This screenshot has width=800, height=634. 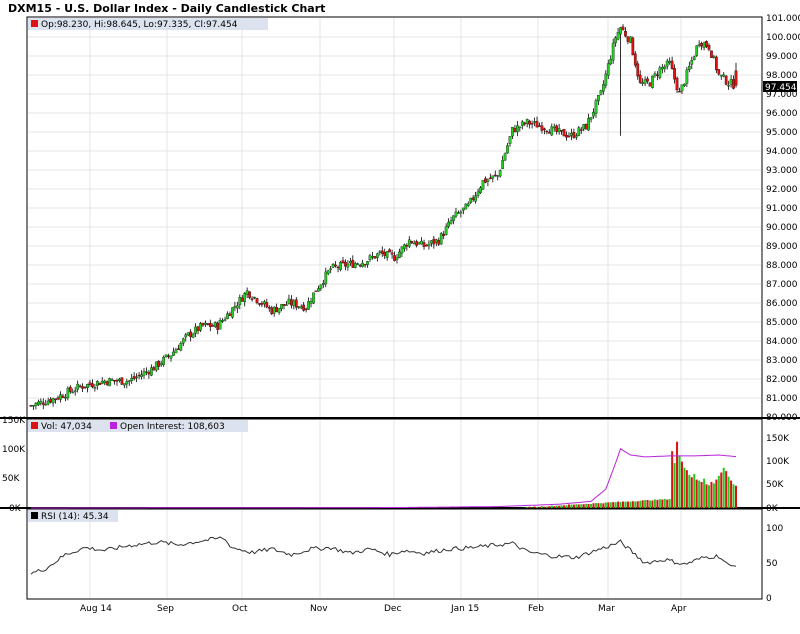 I want to click on price-tick: 96.000, so click(x=782, y=114).